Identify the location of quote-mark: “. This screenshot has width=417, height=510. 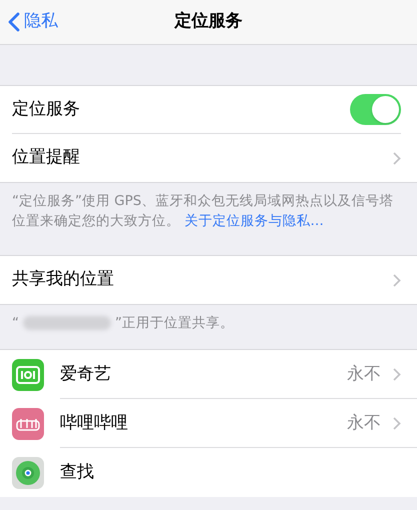
(15, 323).